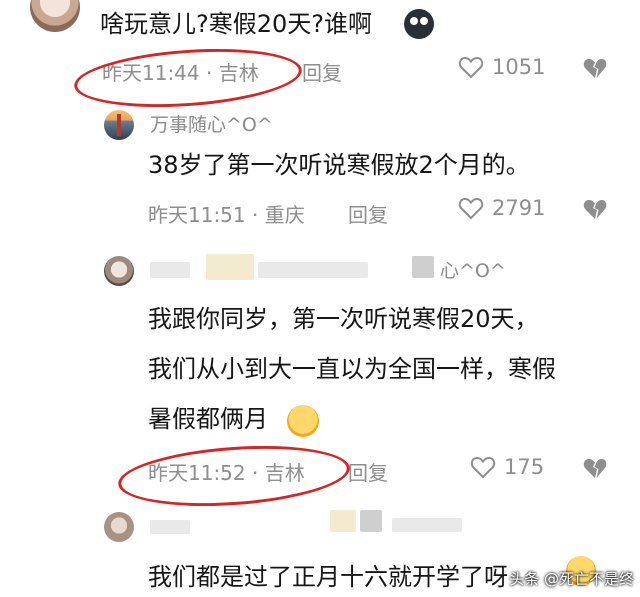  What do you see at coordinates (343, 319) in the screenshot?
I see `reply-text-line: 我跟你同岁，第一次听说寒假20天，` at bounding box center [343, 319].